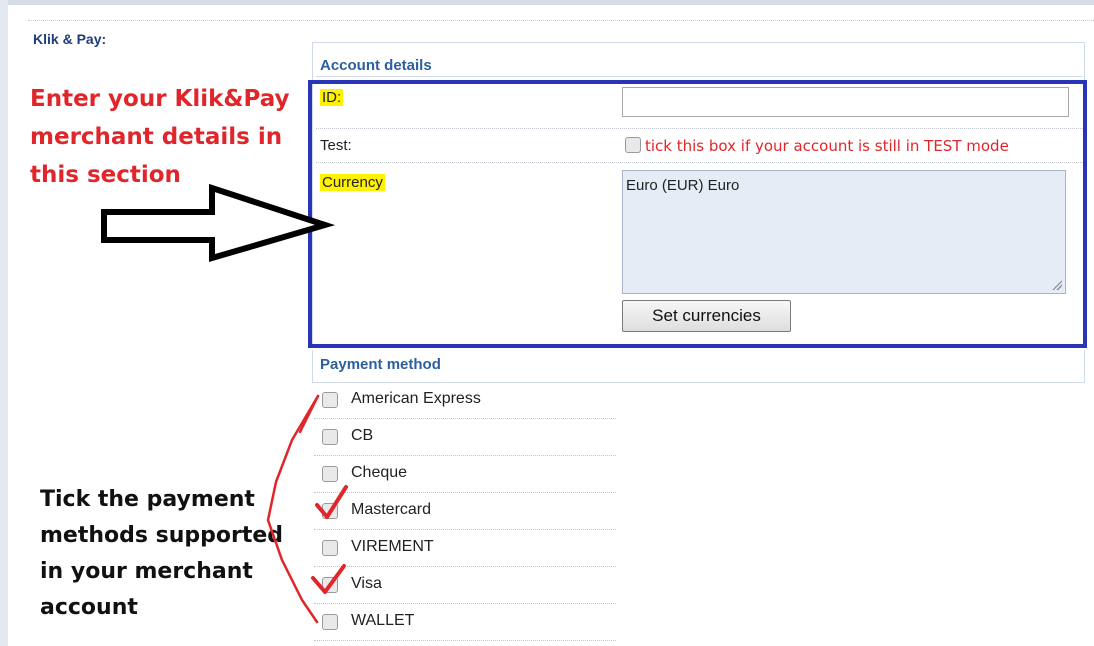  Describe the element at coordinates (293, 509) in the screenshot. I see `bracket-icon` at that location.